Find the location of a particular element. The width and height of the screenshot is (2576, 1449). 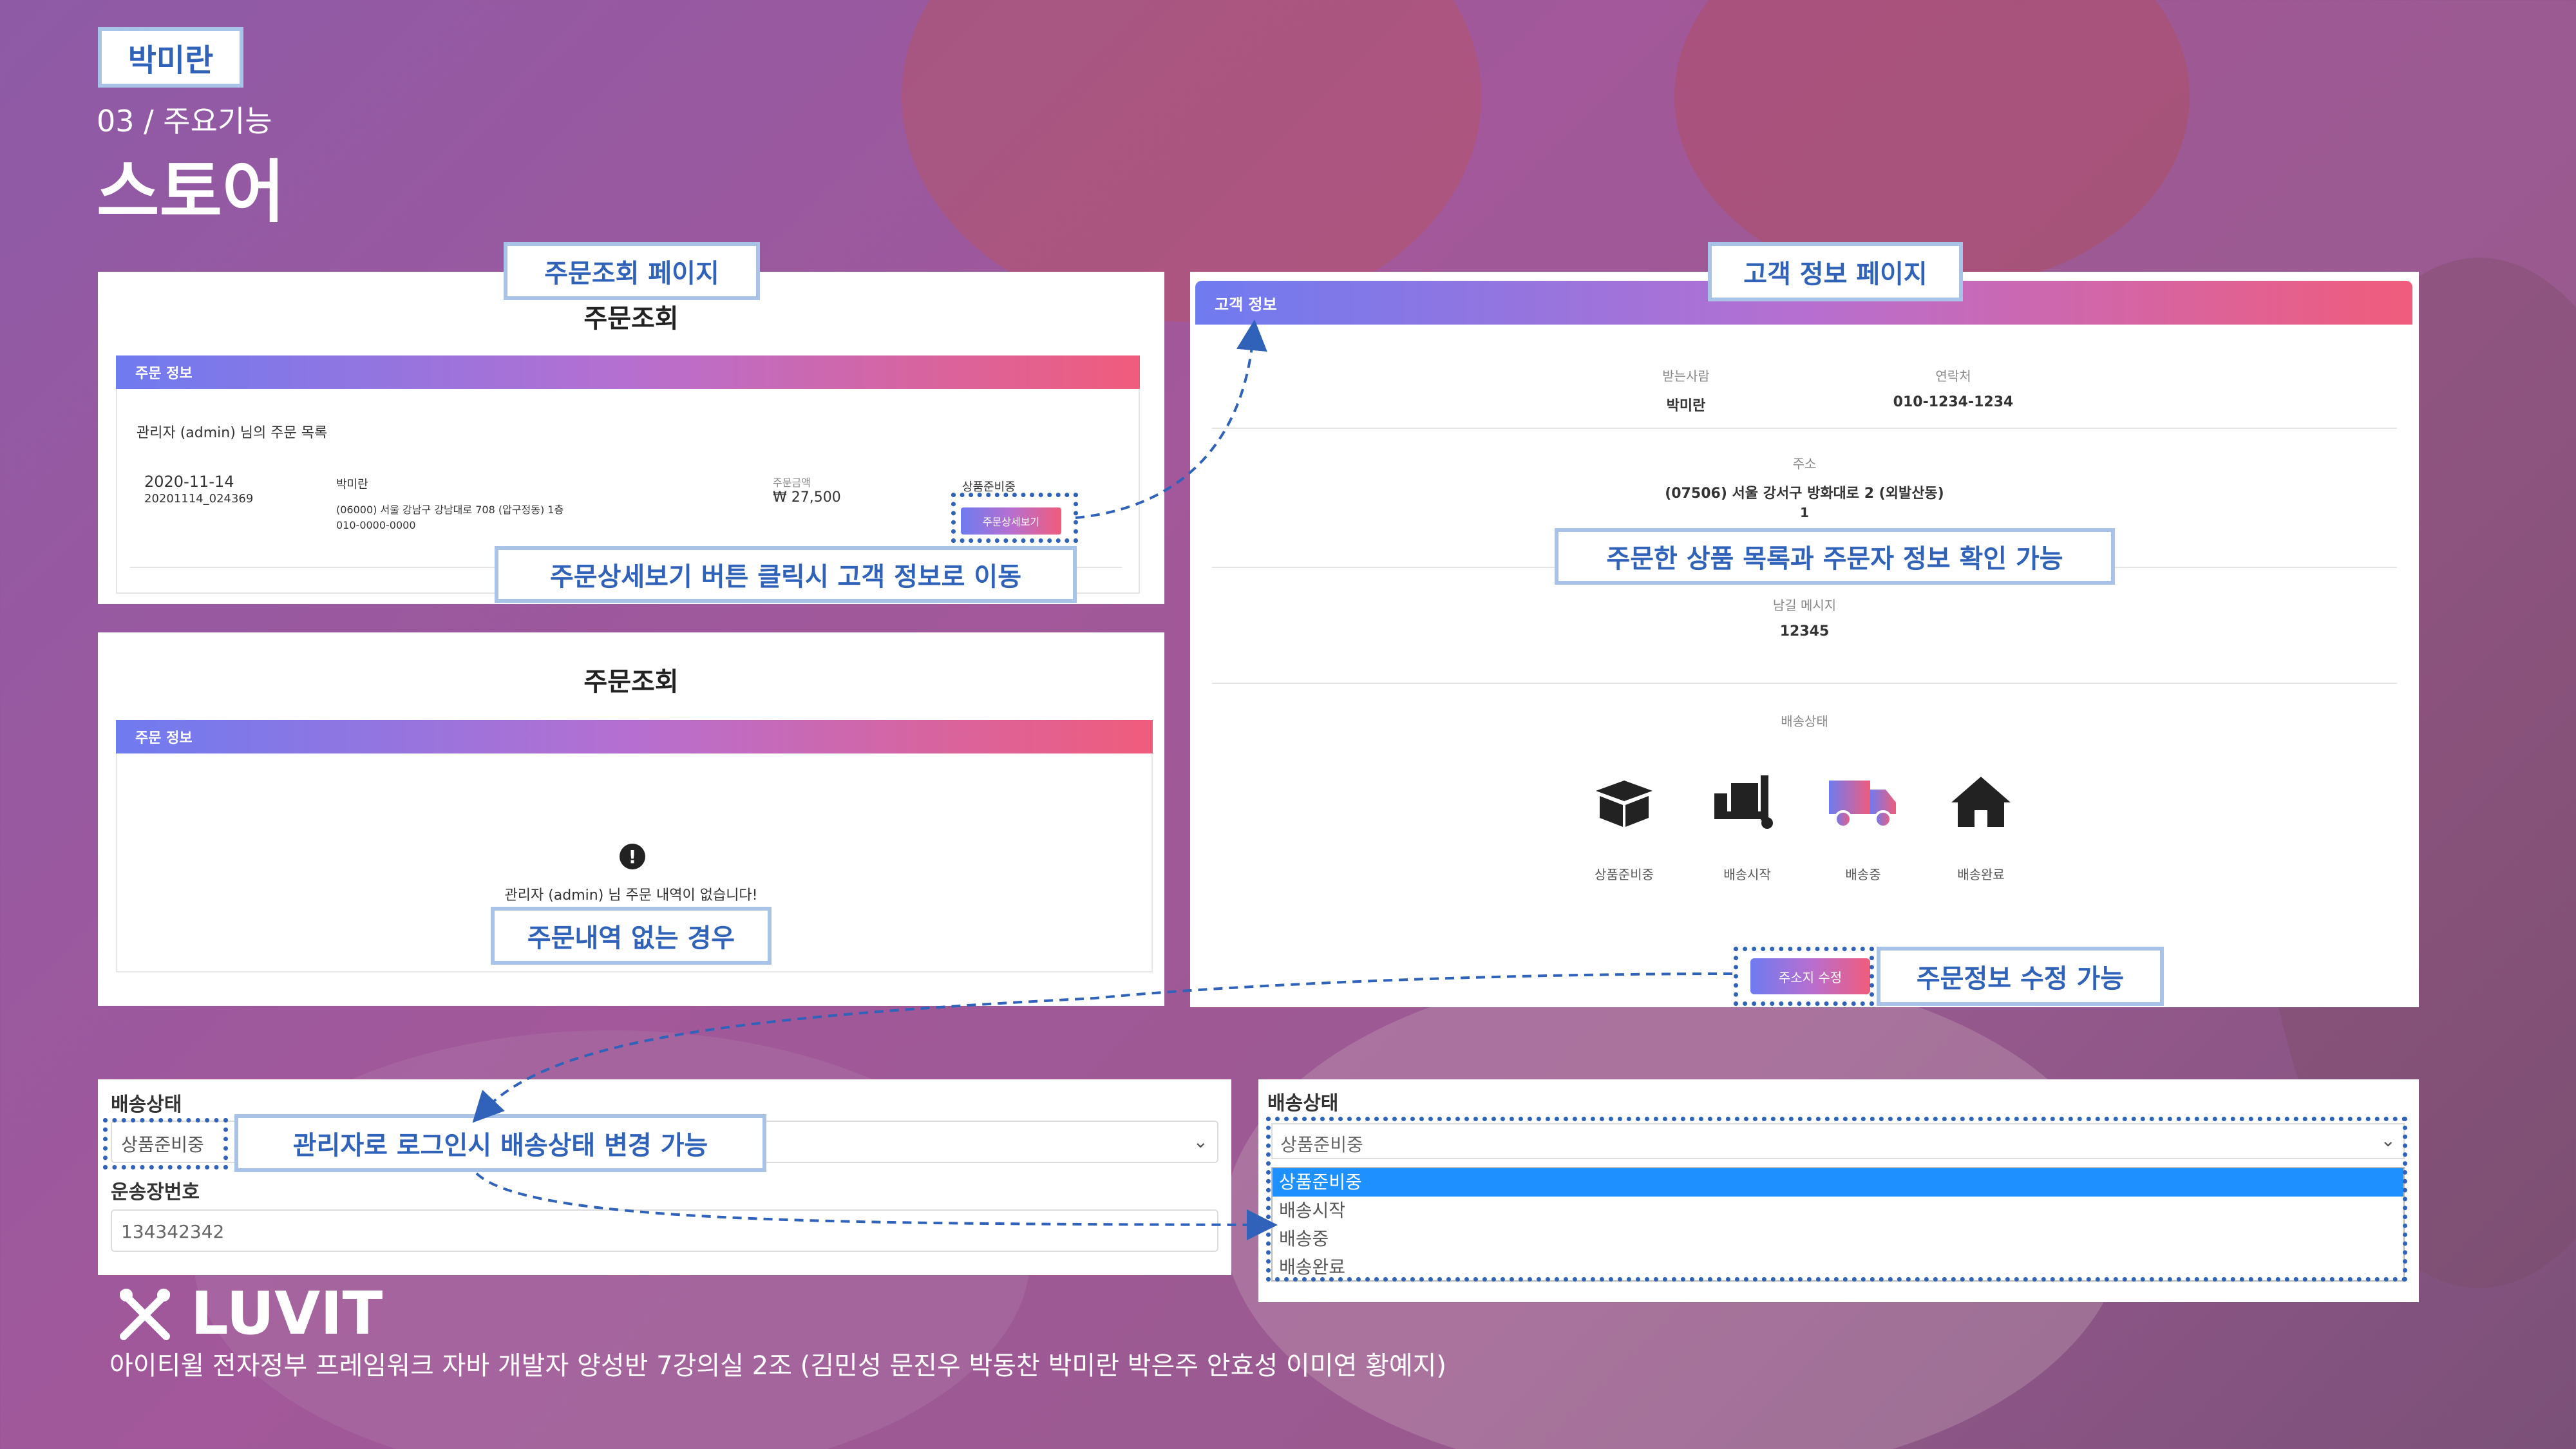

arrow-form-to-dropdown is located at coordinates (877, 1206).